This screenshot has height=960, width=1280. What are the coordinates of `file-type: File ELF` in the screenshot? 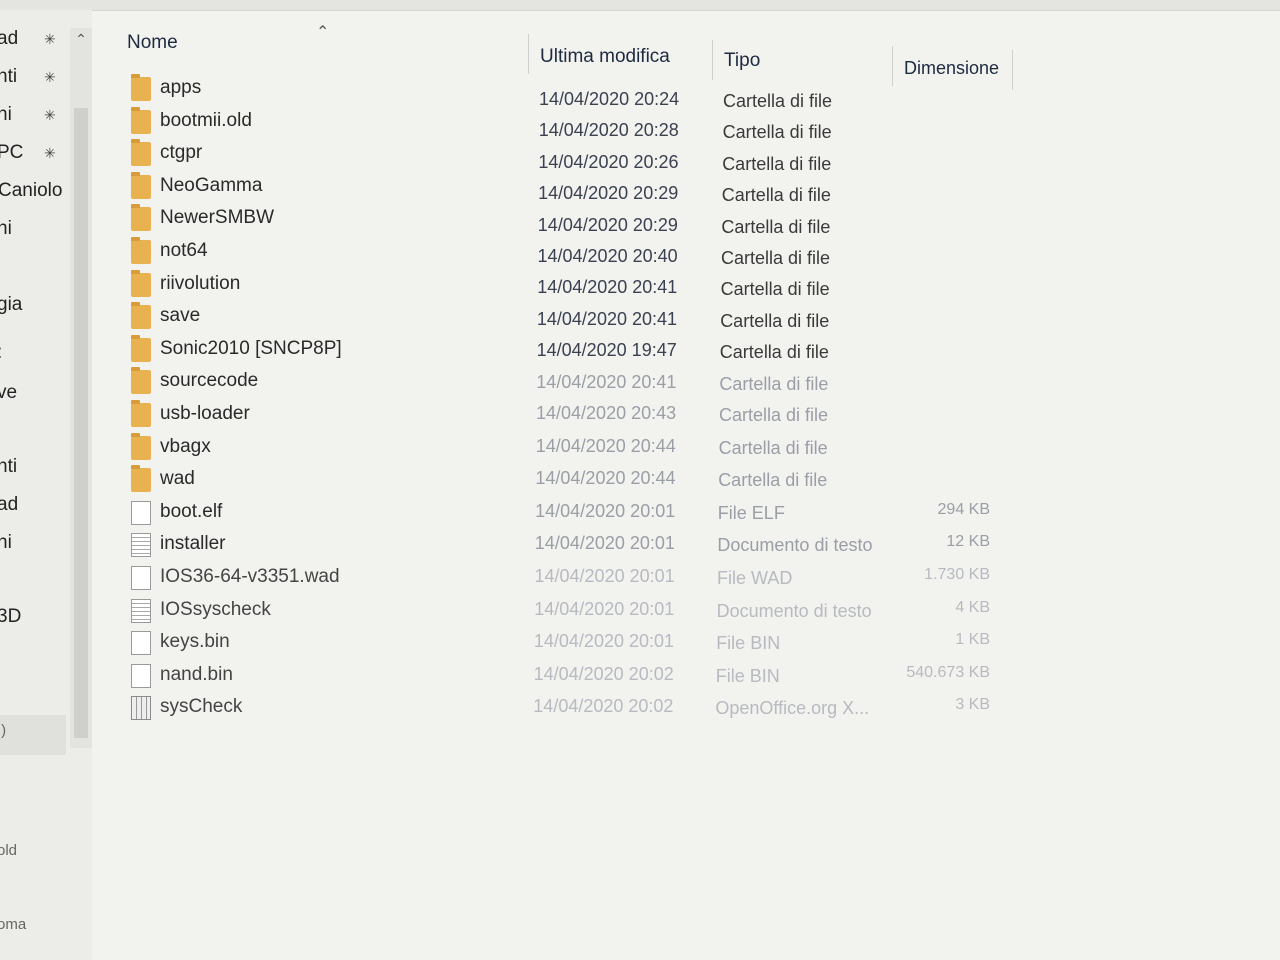 It's located at (751, 512).